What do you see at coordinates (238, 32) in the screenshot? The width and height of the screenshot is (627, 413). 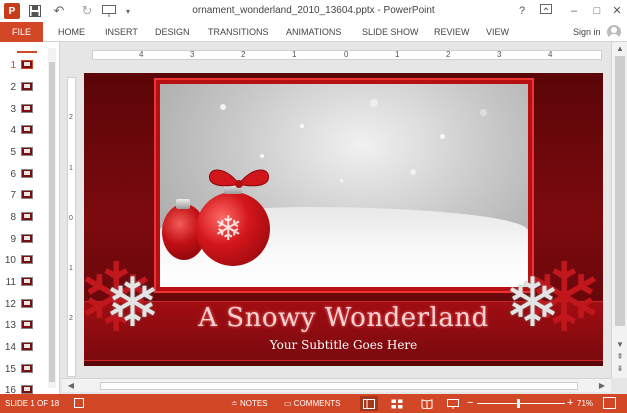 I see `tab-transitions: TRANSITIONS` at bounding box center [238, 32].